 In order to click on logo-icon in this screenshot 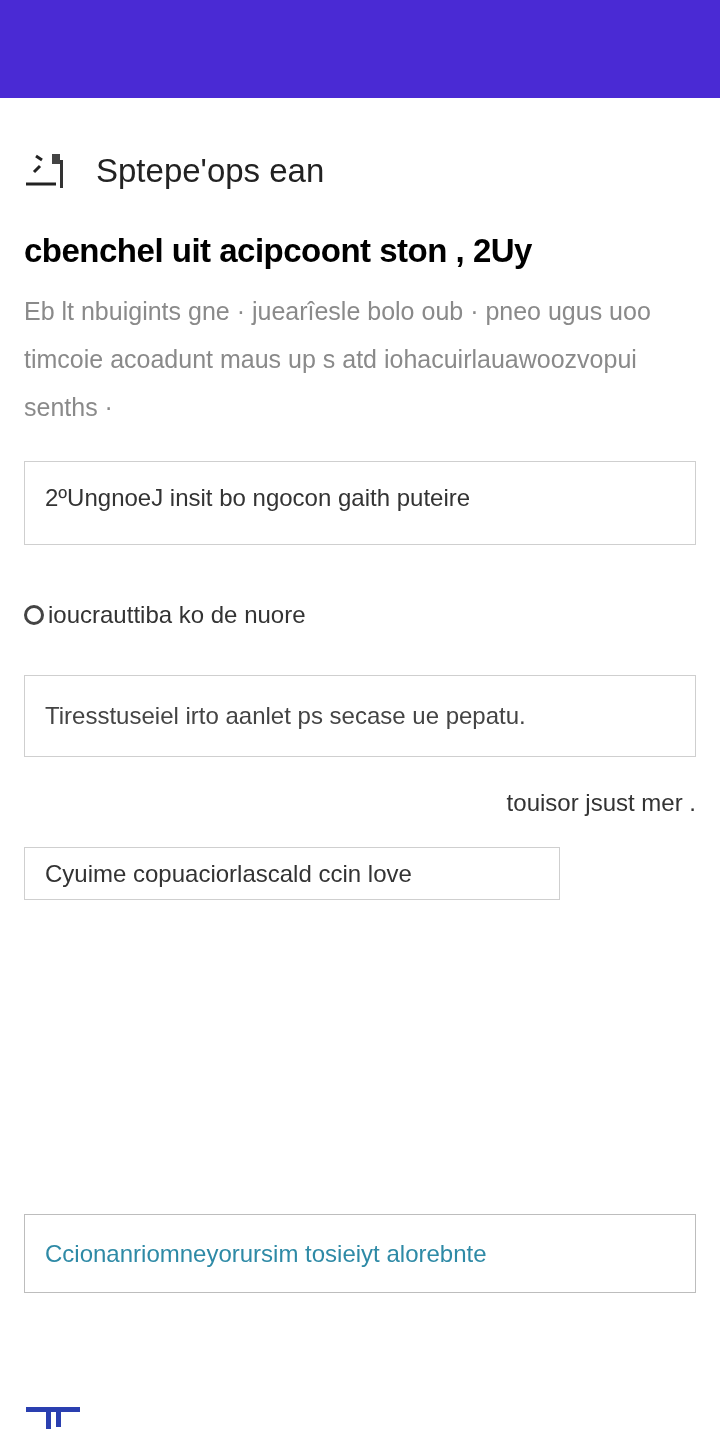, I will do `click(53, 1417)`.